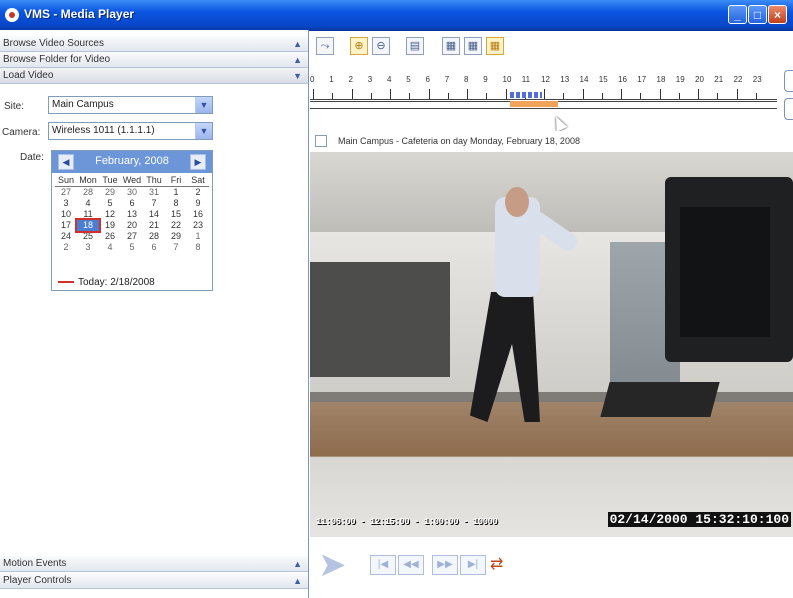 Image resolution: width=793 pixels, height=598 pixels. Describe the element at coordinates (198, 214) in the screenshot. I see `calendar-day: 16` at that location.